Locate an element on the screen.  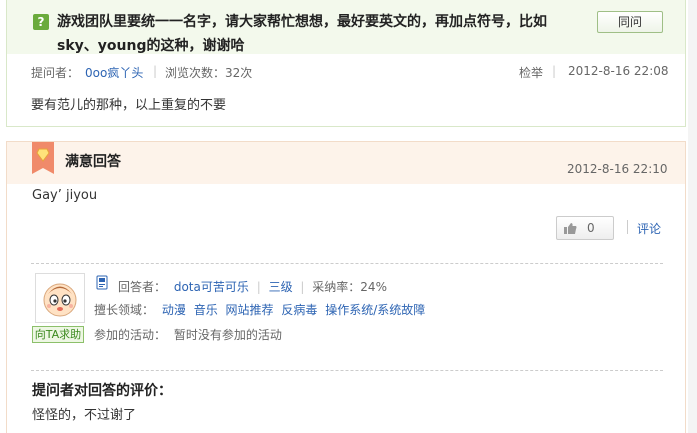
skill-link: 反病毒 is located at coordinates (299, 310).